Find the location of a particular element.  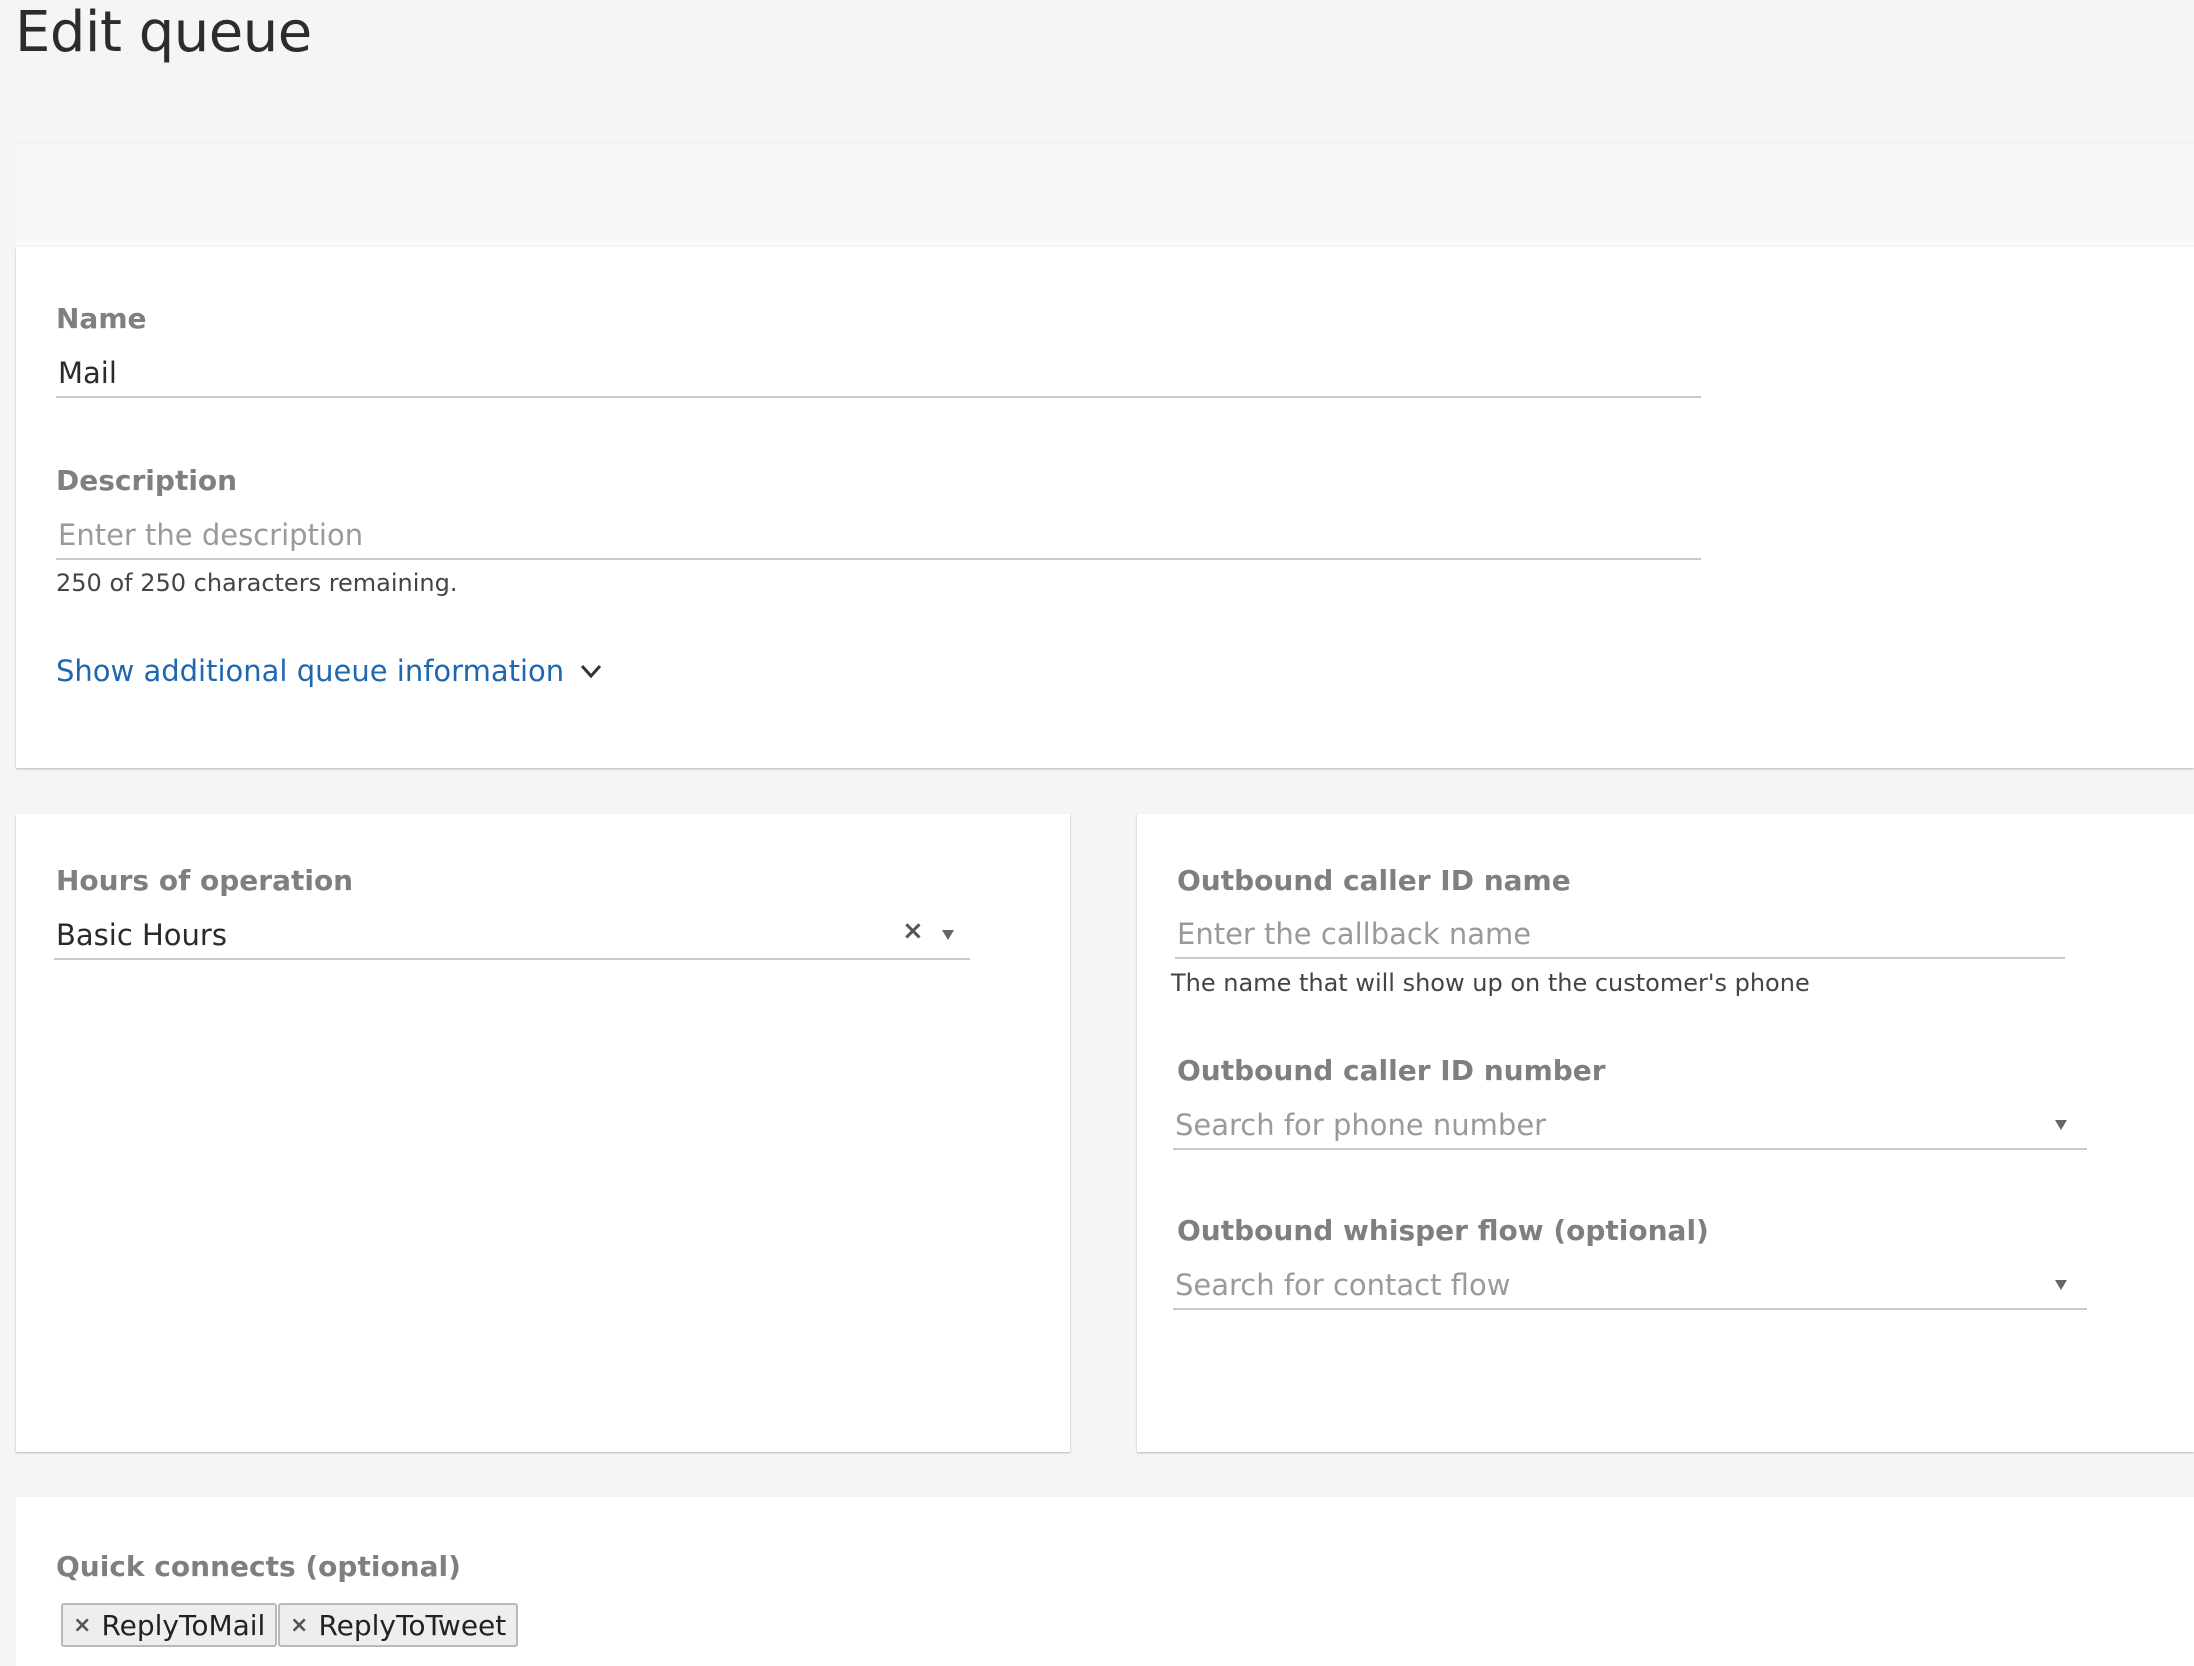

show-additional-info-label: Show additional queue information is located at coordinates (310, 671).